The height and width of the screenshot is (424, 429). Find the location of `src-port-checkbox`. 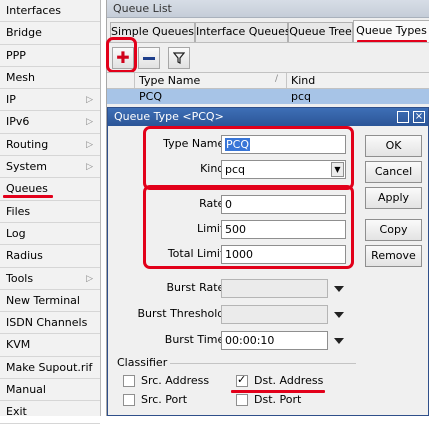

src-port-checkbox is located at coordinates (129, 400).